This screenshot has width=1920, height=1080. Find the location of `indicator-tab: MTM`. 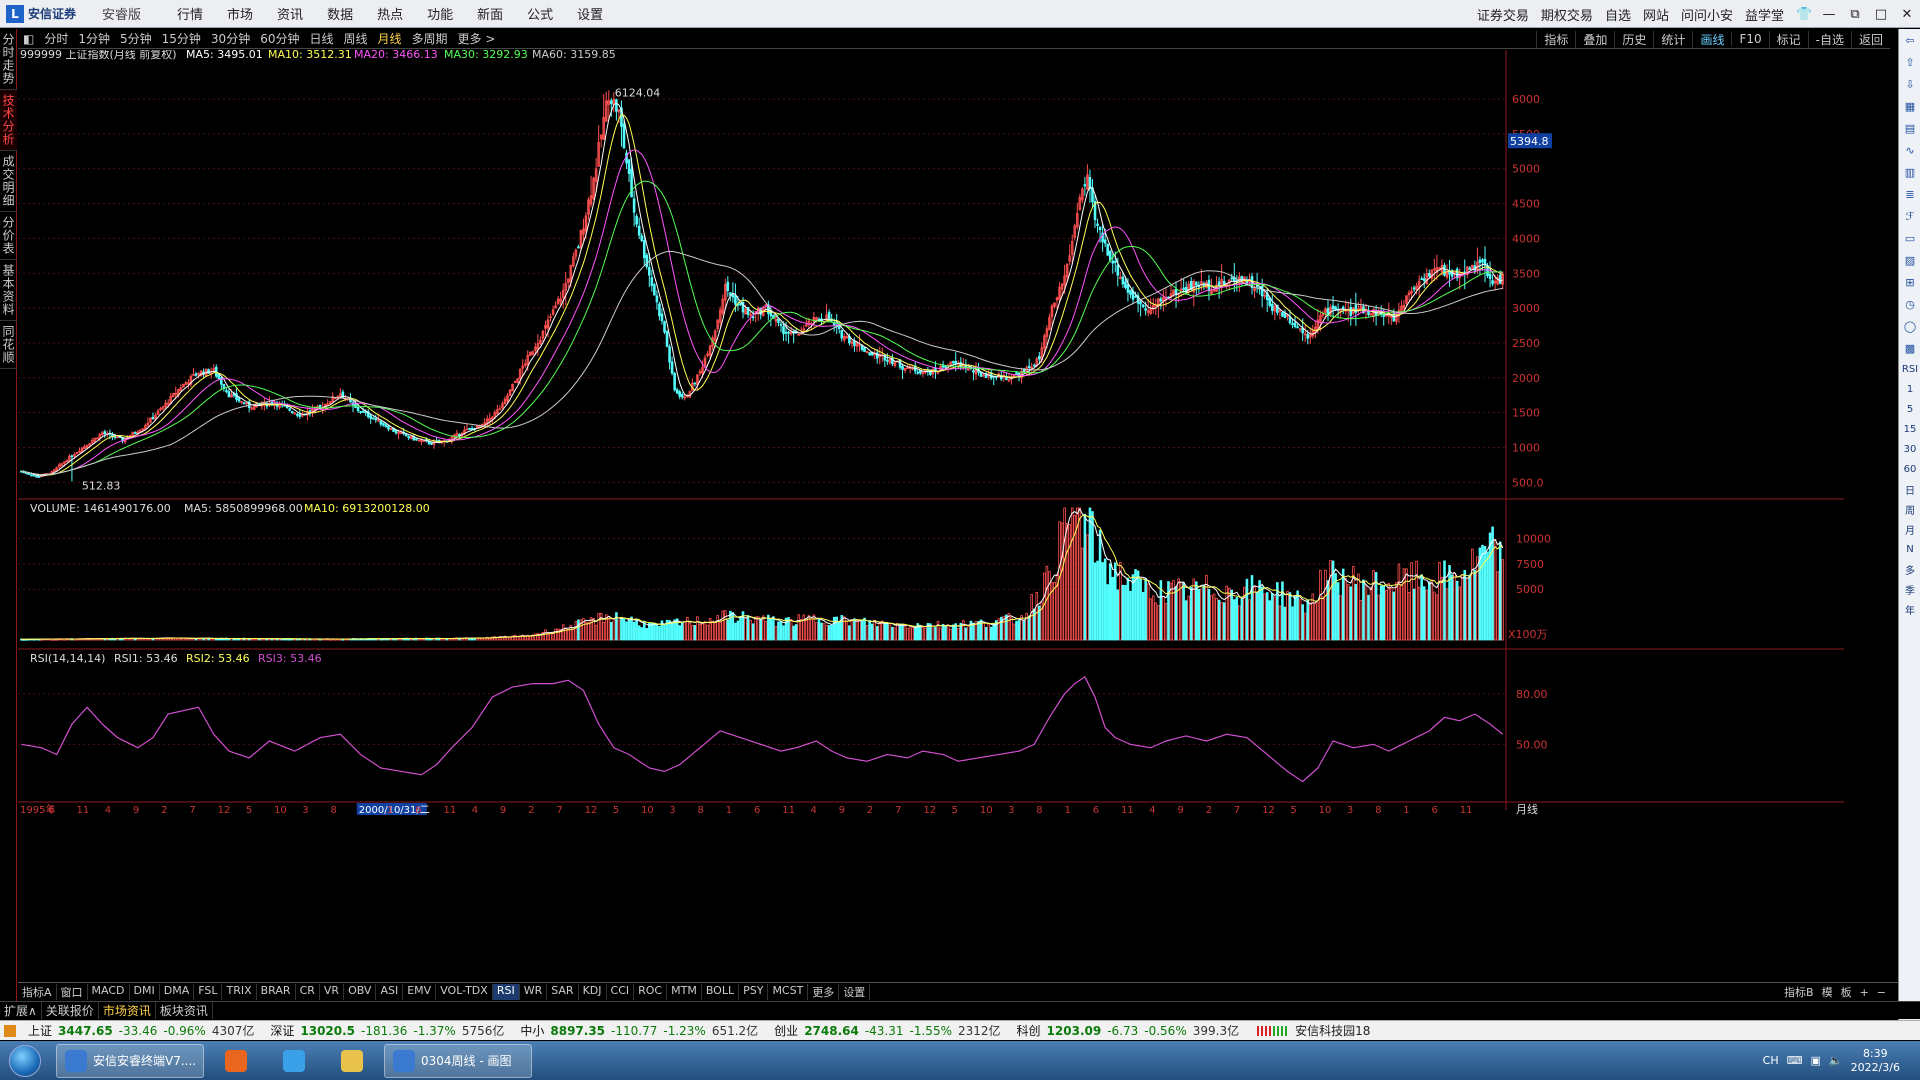

indicator-tab: MTM is located at coordinates (684, 991).